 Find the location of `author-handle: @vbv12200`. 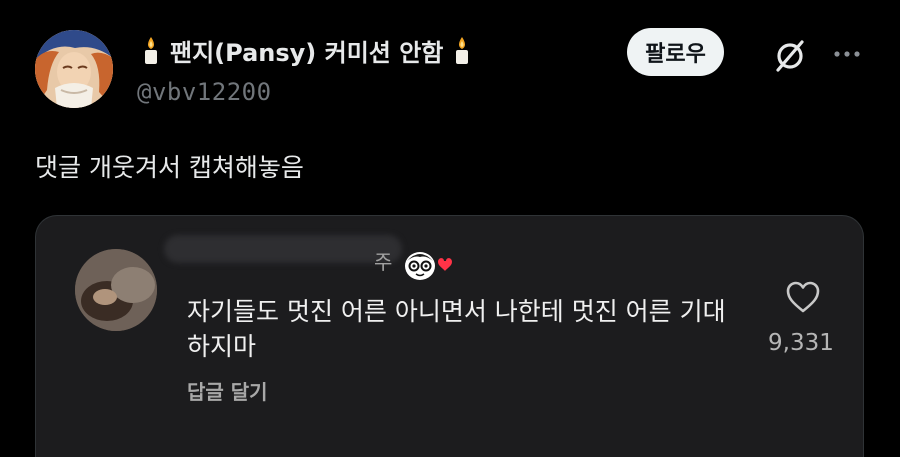

author-handle: @vbv12200 is located at coordinates (204, 92).